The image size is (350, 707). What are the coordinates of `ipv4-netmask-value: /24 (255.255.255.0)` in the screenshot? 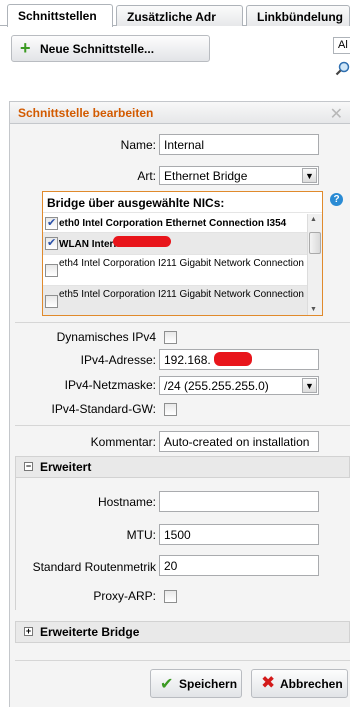 It's located at (216, 386).